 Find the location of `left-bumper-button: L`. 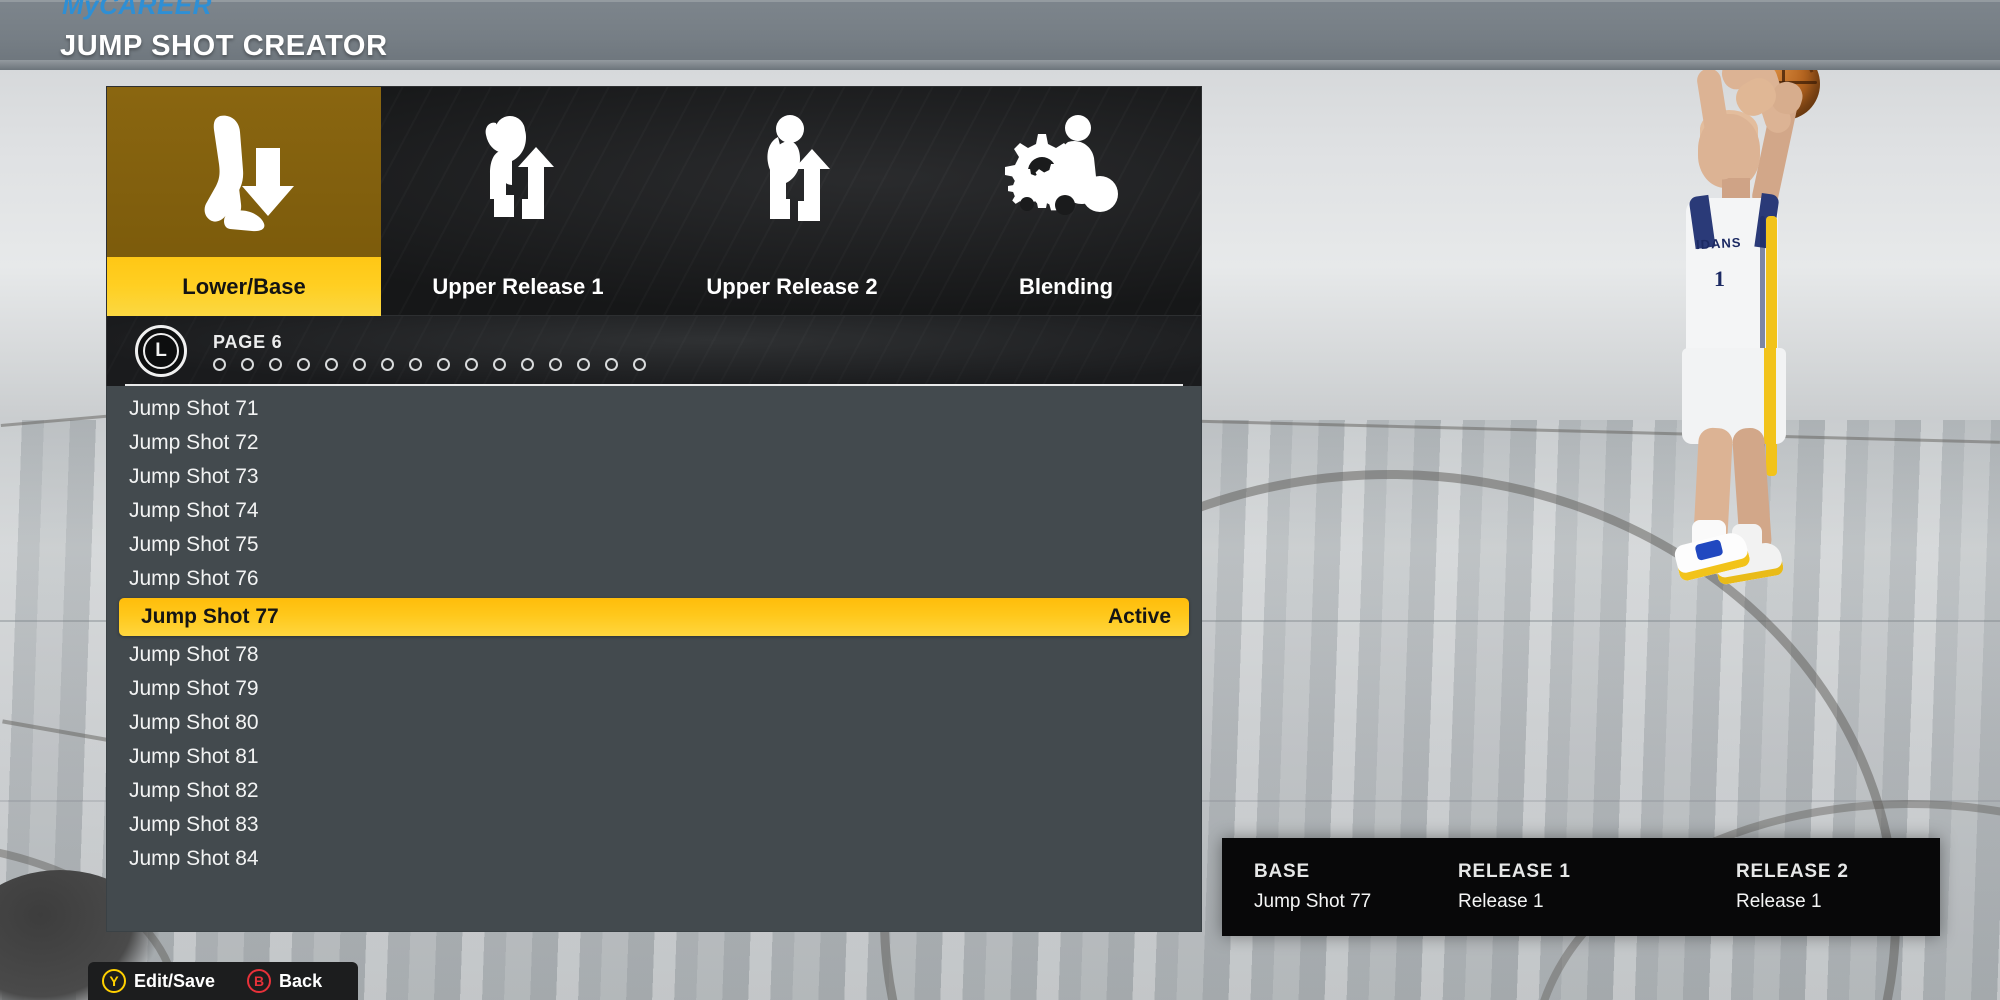

left-bumper-button: L is located at coordinates (161, 351).